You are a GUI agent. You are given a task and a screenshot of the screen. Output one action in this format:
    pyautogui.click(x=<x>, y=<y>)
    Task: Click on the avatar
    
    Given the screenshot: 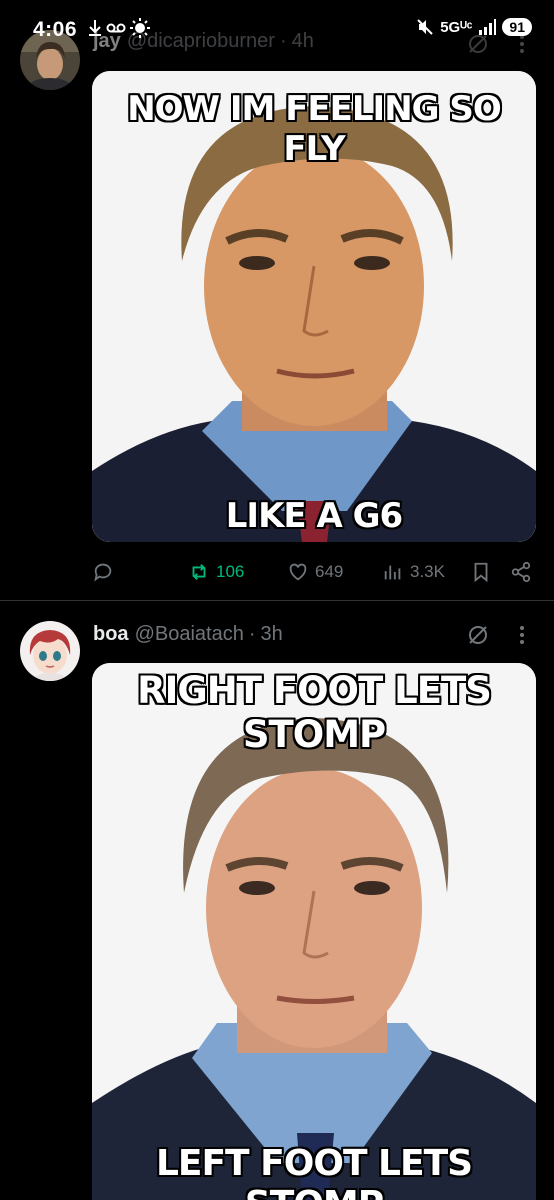 What is the action you would take?
    pyautogui.click(x=50, y=651)
    